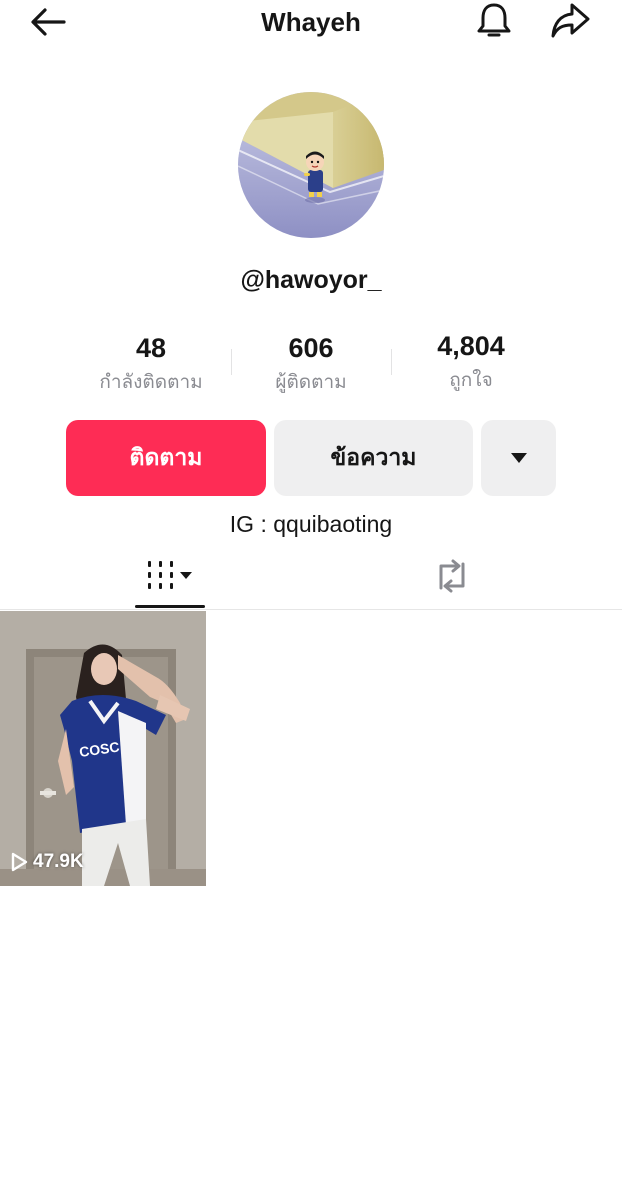 This screenshot has height=1200, width=622. What do you see at coordinates (471, 380) in the screenshot?
I see `stat-likes-label: ถูกใจ` at bounding box center [471, 380].